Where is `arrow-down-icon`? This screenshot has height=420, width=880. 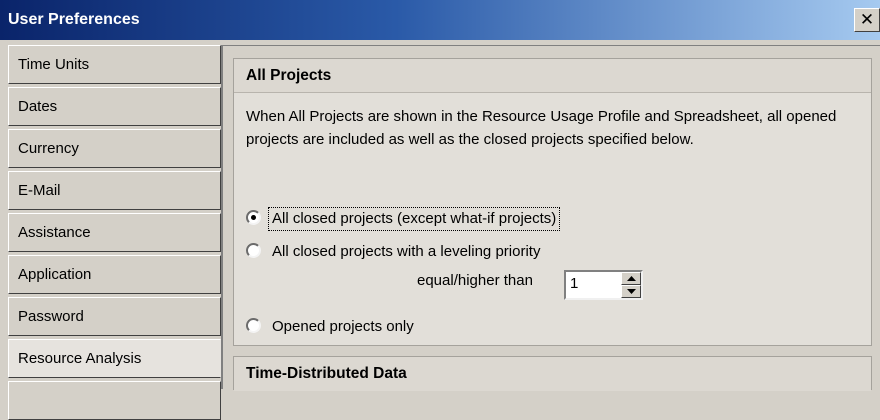 arrow-down-icon is located at coordinates (631, 291).